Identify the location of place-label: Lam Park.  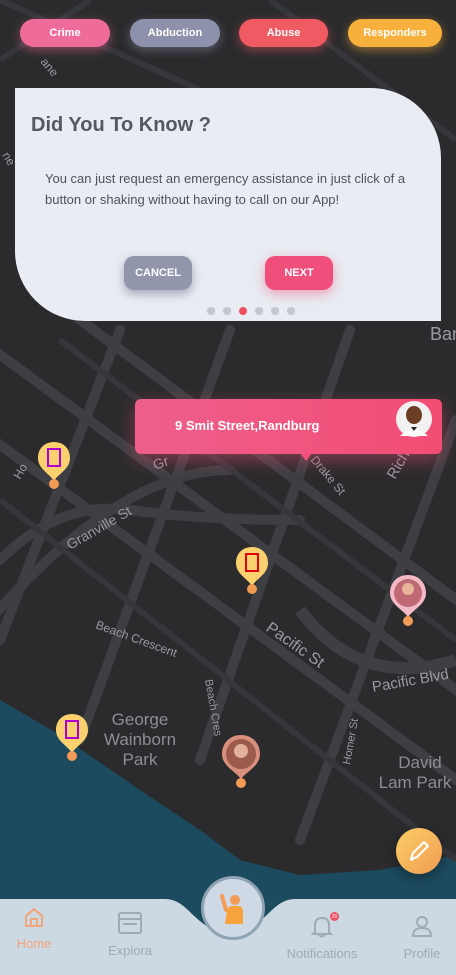
(415, 782).